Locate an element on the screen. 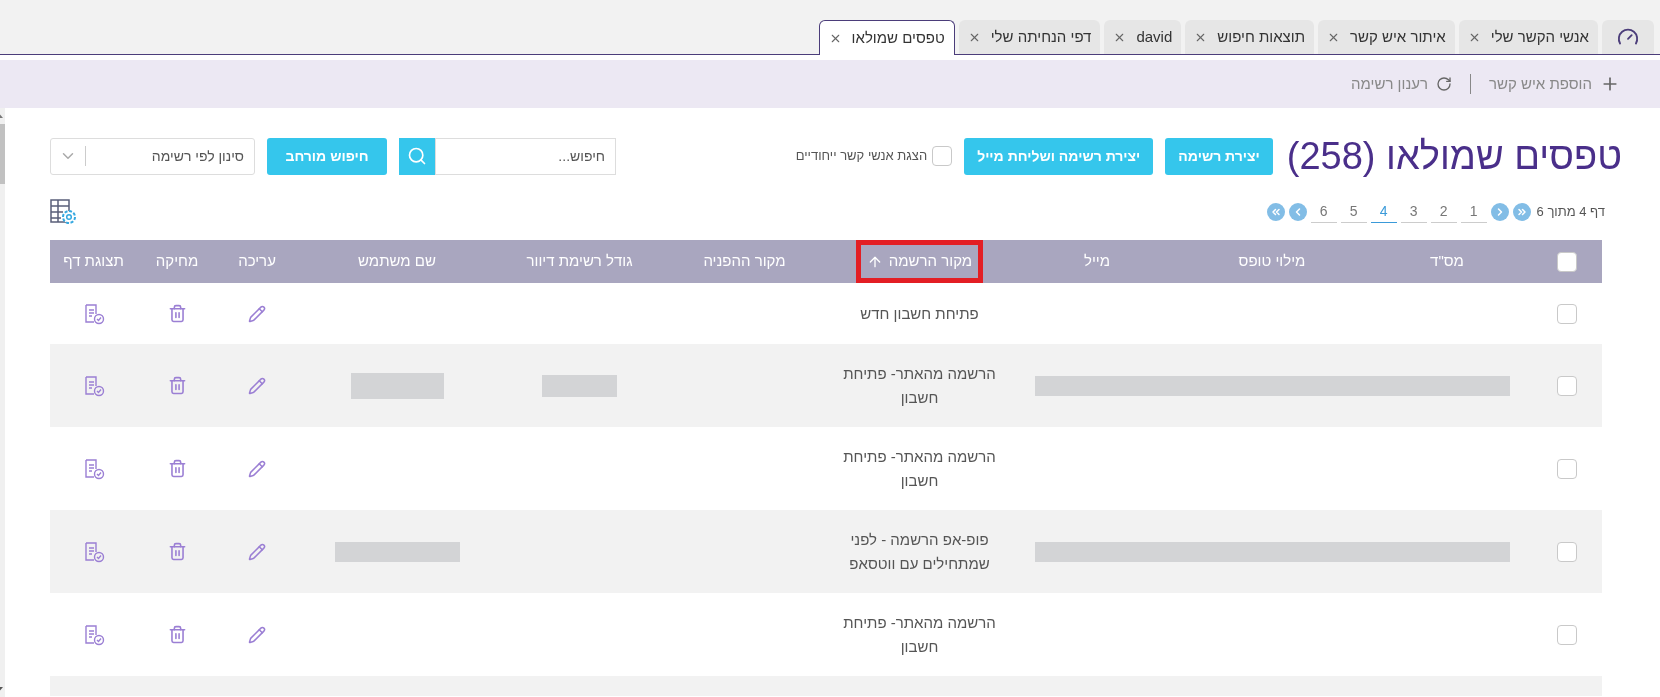 This screenshot has height=697, width=1660. dashboard-tab is located at coordinates (1628, 37).